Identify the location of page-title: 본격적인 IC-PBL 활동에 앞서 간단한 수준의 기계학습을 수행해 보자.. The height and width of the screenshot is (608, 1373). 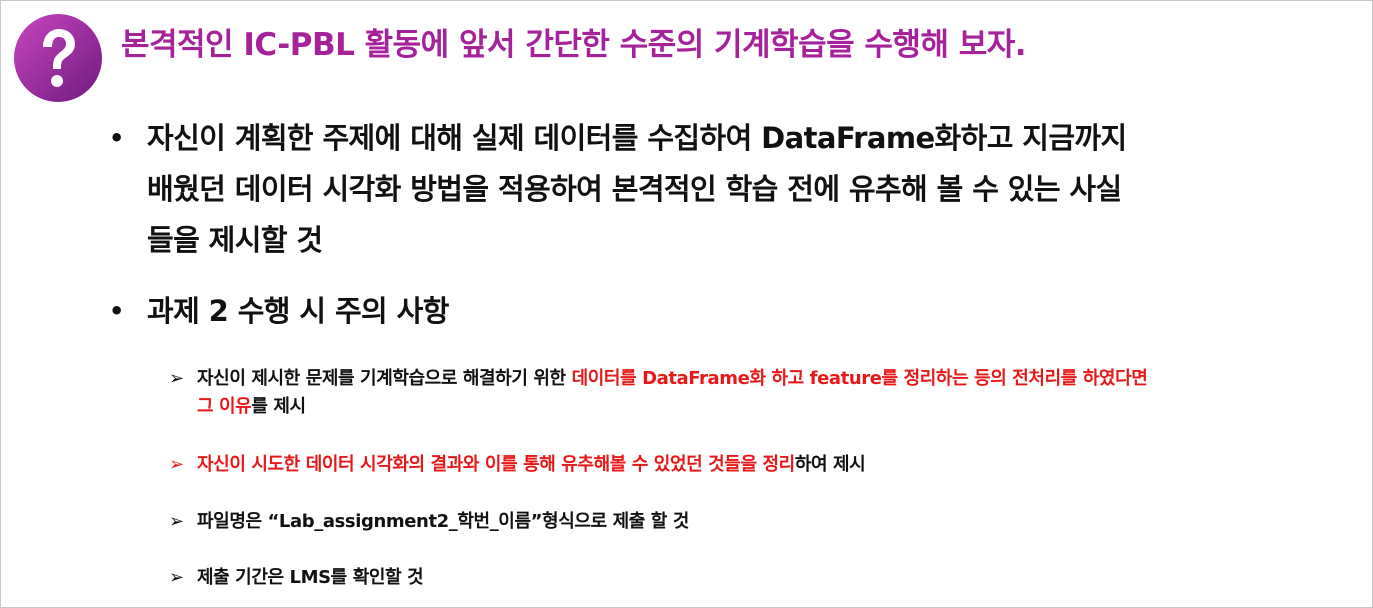
(574, 45).